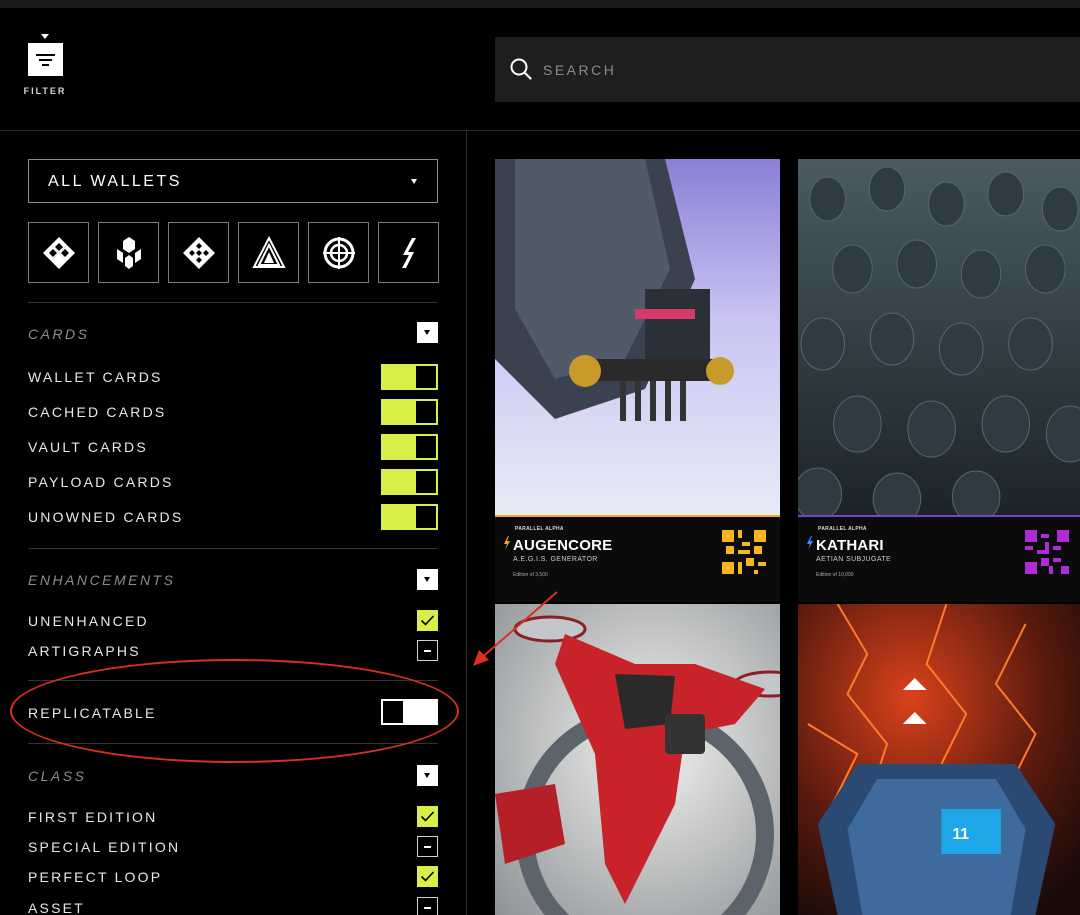 This screenshot has height=915, width=1080. I want to click on vault-cards-toggle, so click(409, 447).